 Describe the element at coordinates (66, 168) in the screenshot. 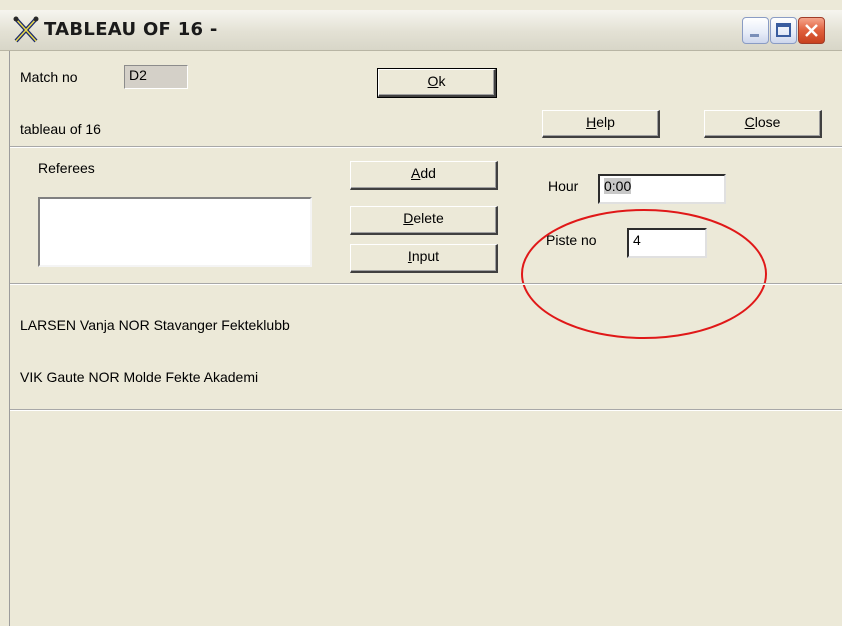

I see `referees-label: Referees` at that location.